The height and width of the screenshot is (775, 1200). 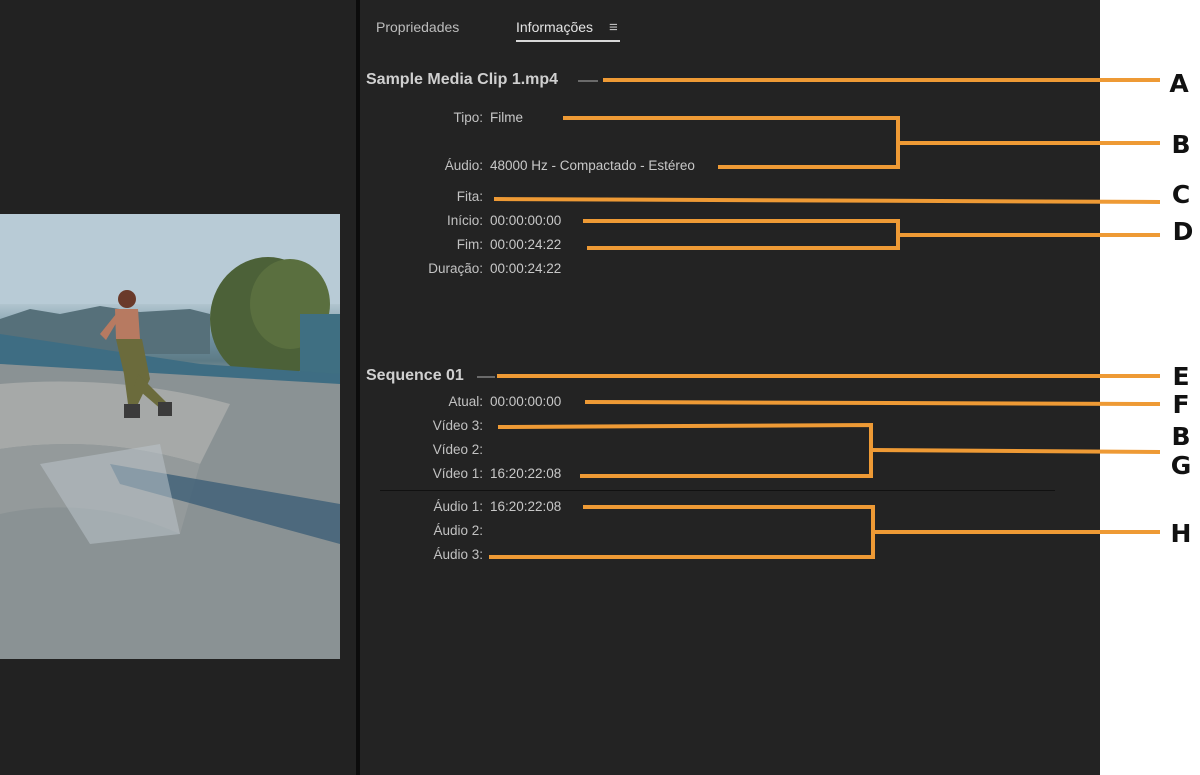 I want to click on clip-audio-label: Áudio:, so click(x=463, y=165).